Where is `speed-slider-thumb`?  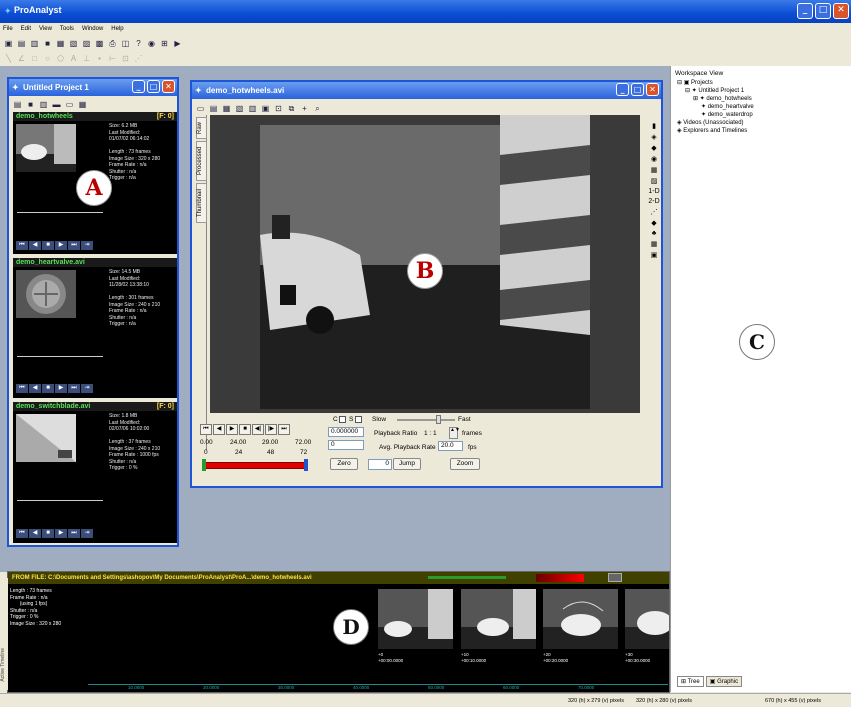
speed-slider-thumb is located at coordinates (438, 419).